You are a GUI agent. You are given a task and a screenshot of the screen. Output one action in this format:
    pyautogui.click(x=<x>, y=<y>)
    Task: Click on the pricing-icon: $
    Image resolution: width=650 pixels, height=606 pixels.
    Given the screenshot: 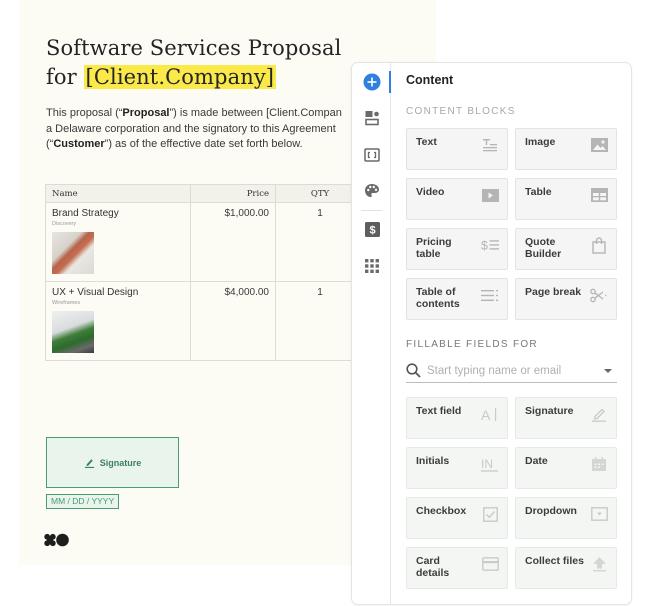 What is the action you would take?
    pyautogui.click(x=372, y=229)
    